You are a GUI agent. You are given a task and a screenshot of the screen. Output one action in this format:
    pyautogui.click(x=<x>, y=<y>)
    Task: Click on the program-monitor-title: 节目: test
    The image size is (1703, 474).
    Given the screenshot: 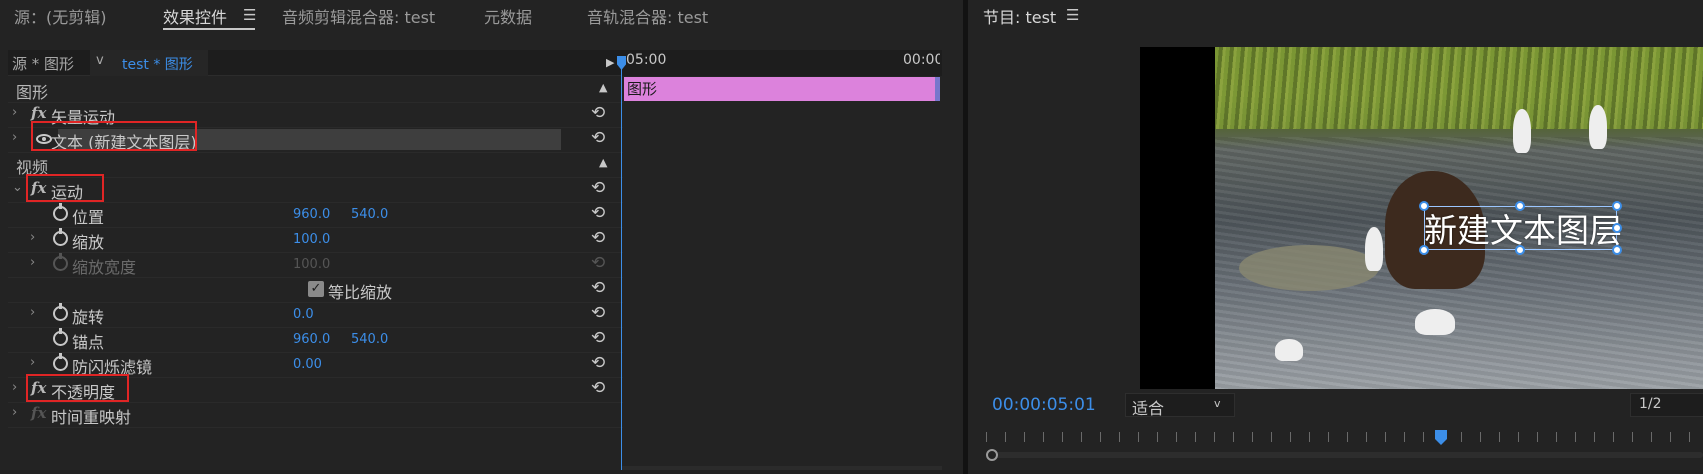 What is the action you would take?
    pyautogui.click(x=1019, y=16)
    